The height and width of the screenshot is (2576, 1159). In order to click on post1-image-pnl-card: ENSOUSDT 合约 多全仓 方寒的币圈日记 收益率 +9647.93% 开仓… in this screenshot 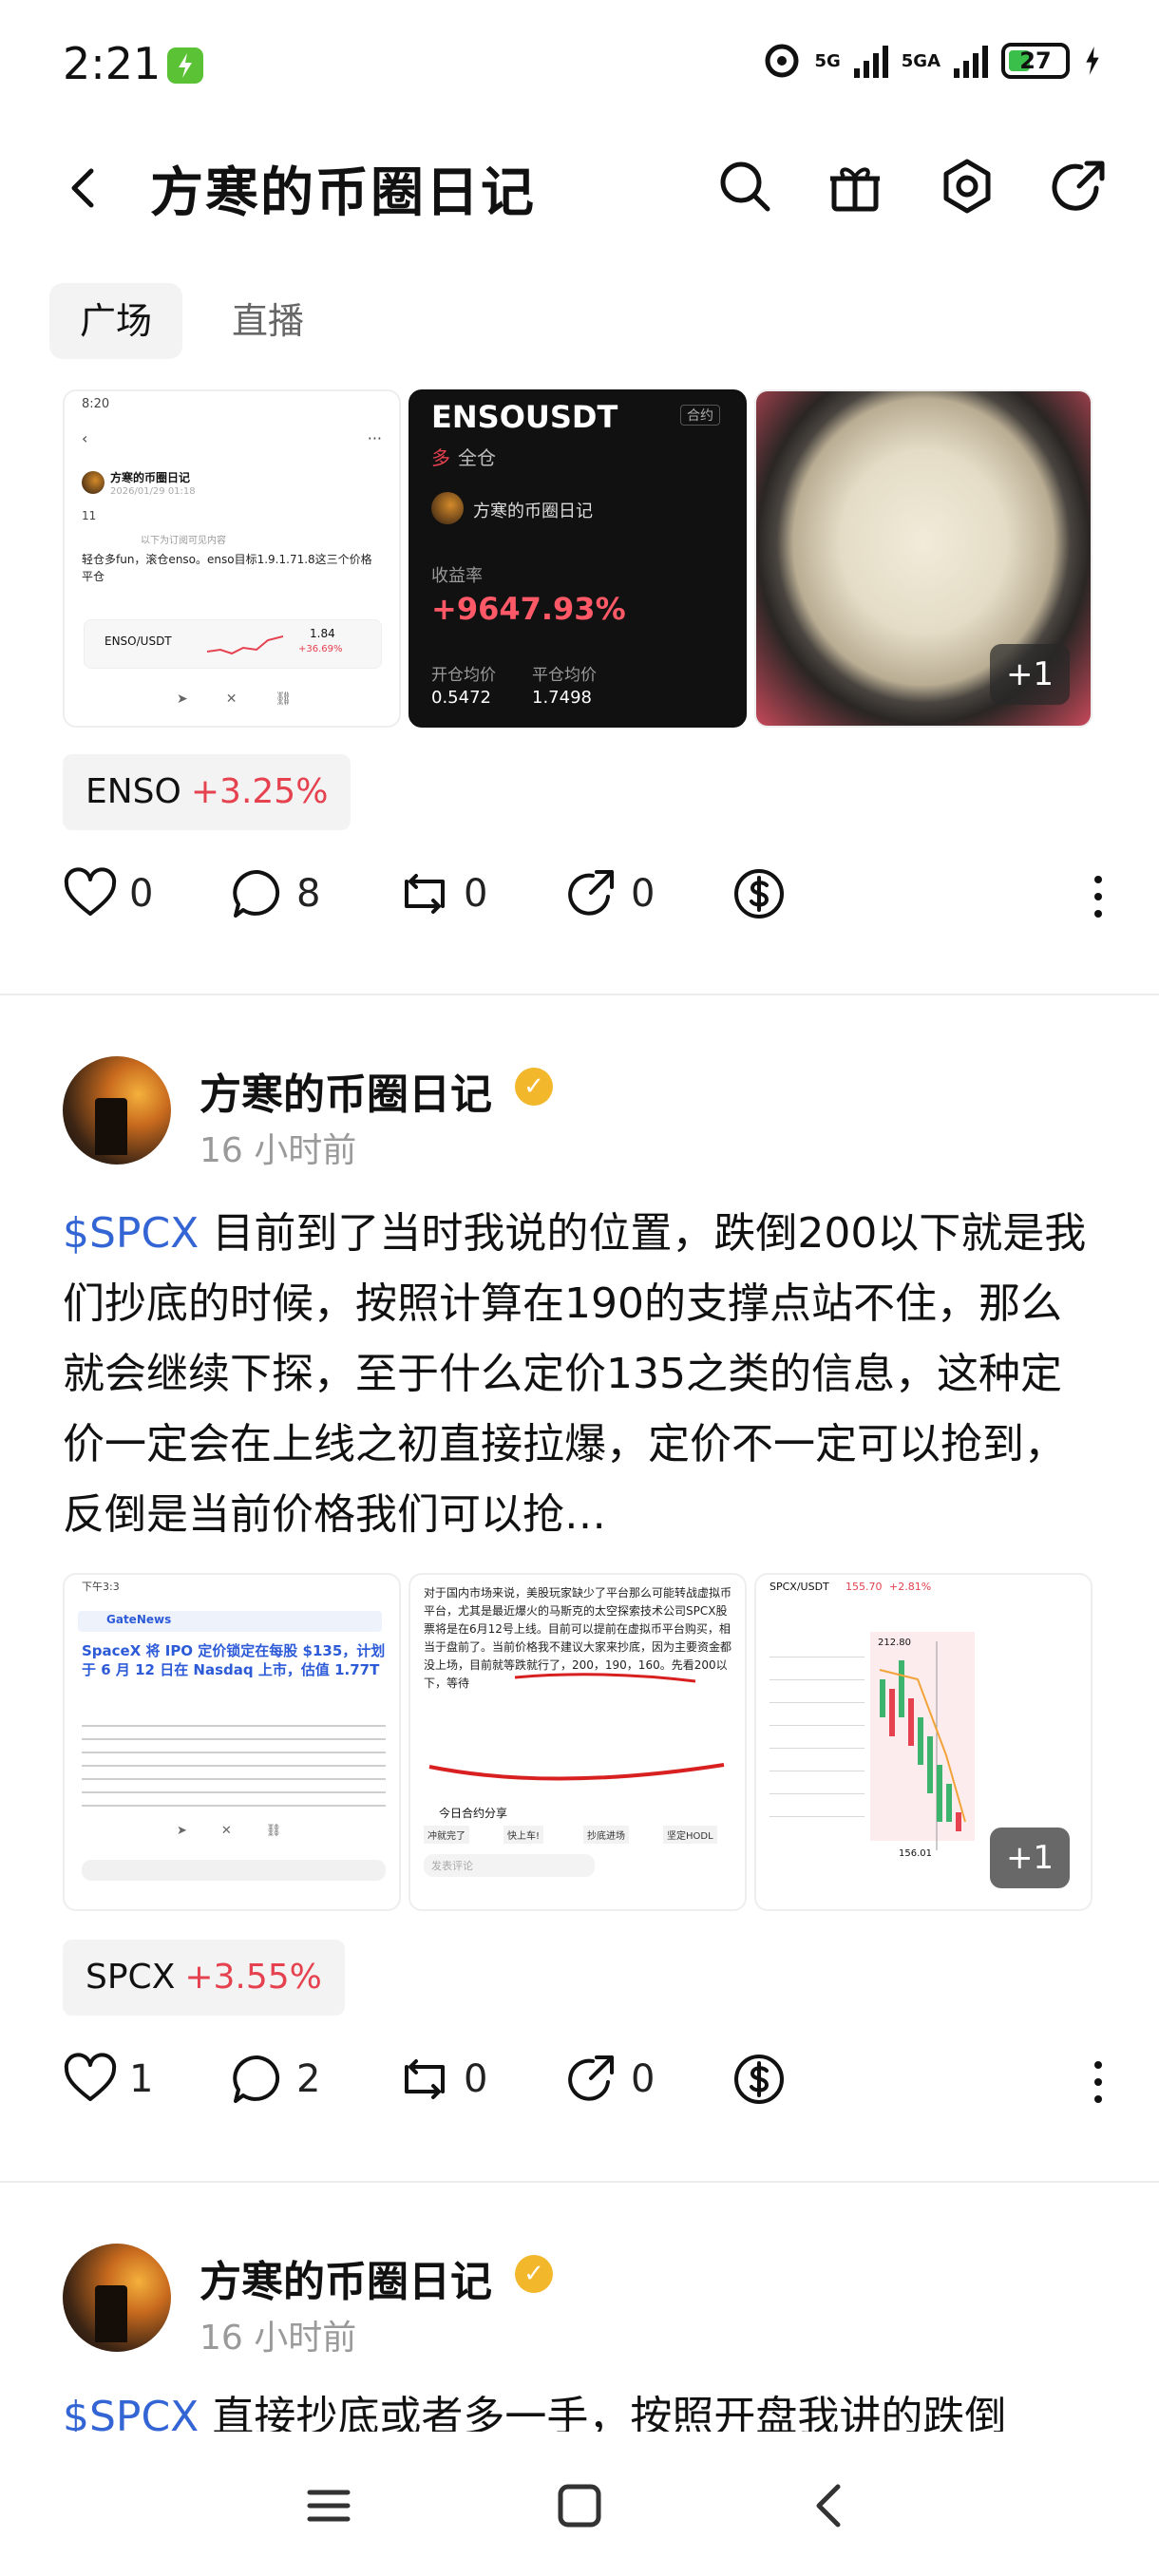, I will do `click(577, 558)`.